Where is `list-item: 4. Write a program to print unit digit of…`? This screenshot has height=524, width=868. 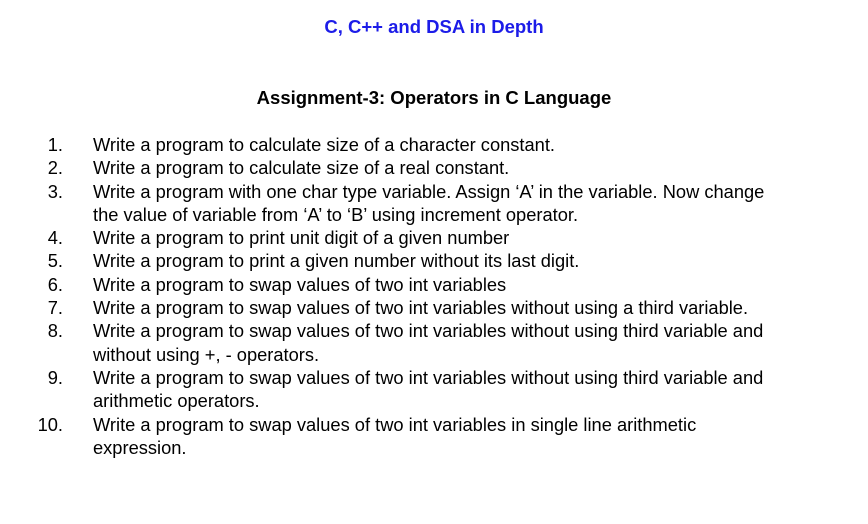 list-item: 4. Write a program to print unit digit of… is located at coordinates (434, 237).